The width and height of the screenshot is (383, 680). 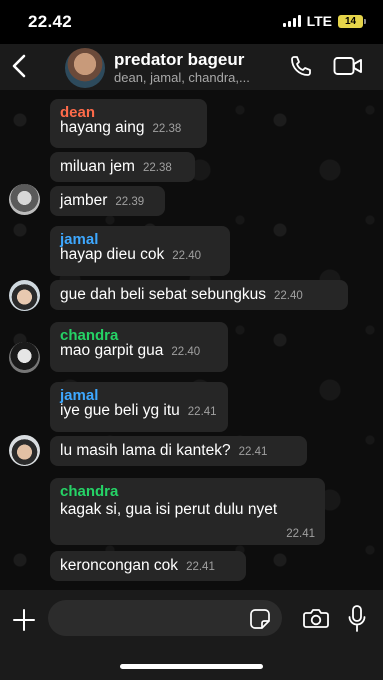 I want to click on message-text: keroncongan cok, so click(x=119, y=565).